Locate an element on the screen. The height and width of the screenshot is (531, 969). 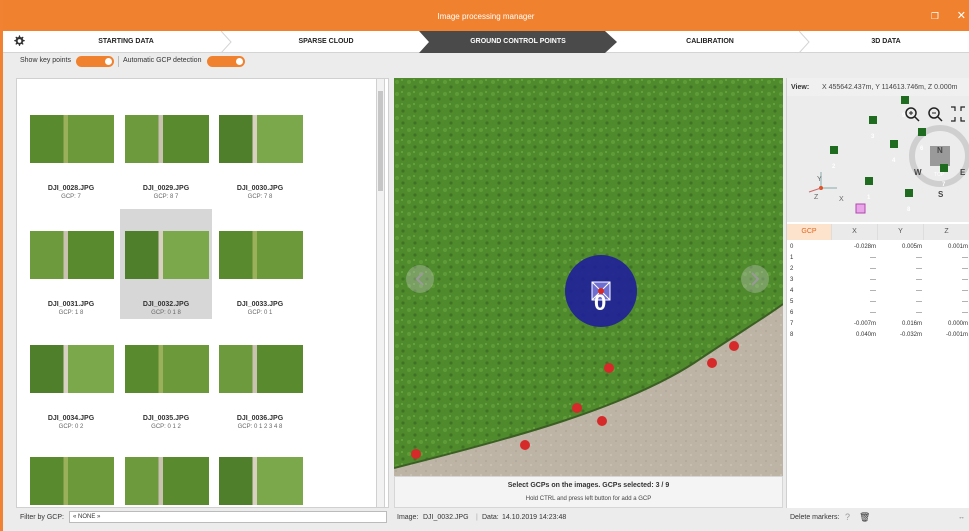
fullscreen-icon is located at coordinates (958, 114).